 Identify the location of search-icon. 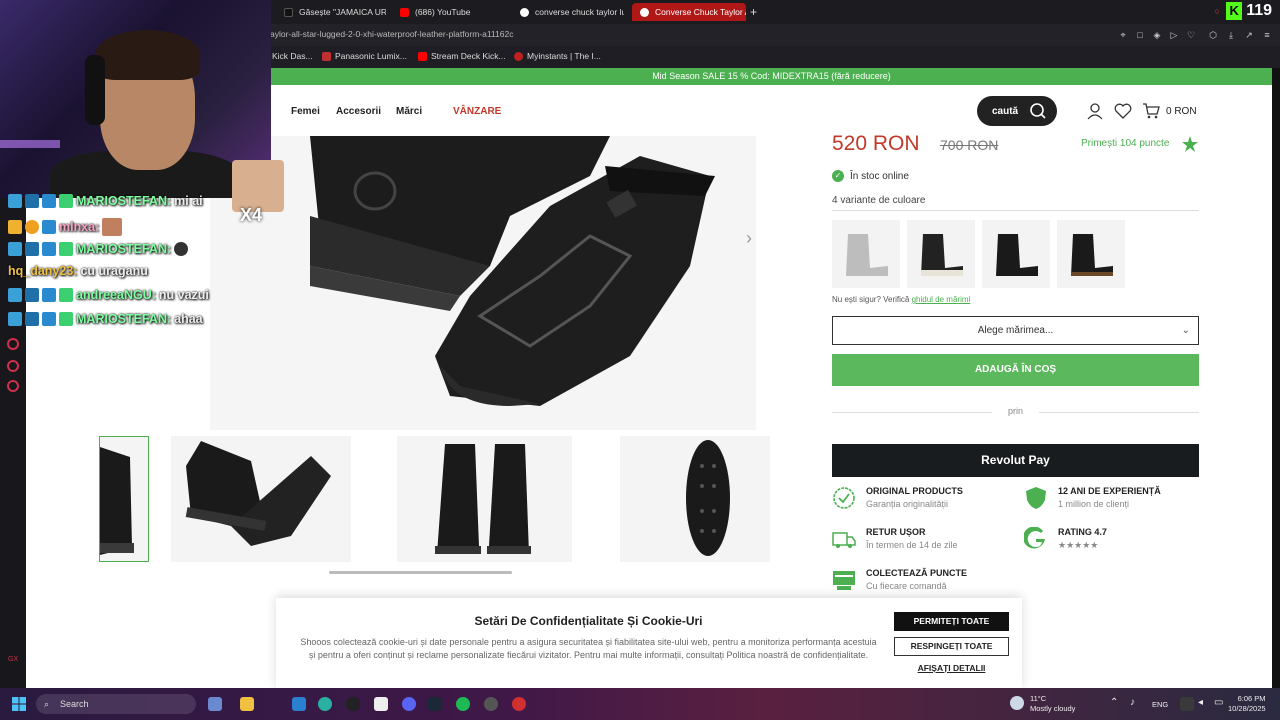
(1038, 111).